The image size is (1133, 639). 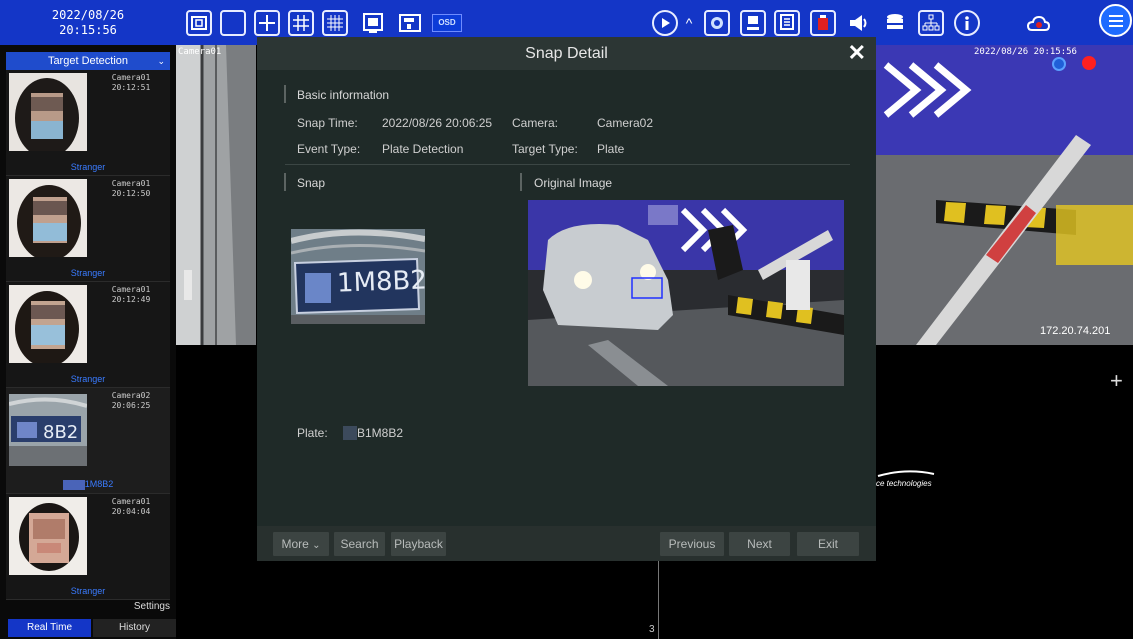 I want to click on camera-value: Camera02, so click(x=625, y=123).